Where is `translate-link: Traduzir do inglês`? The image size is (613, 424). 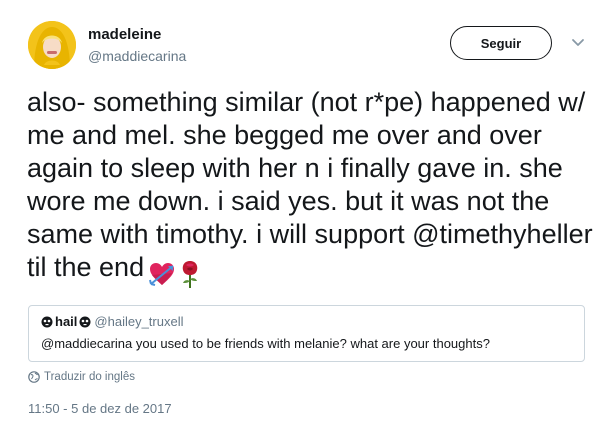
translate-link: Traduzir do inglês is located at coordinates (81, 377).